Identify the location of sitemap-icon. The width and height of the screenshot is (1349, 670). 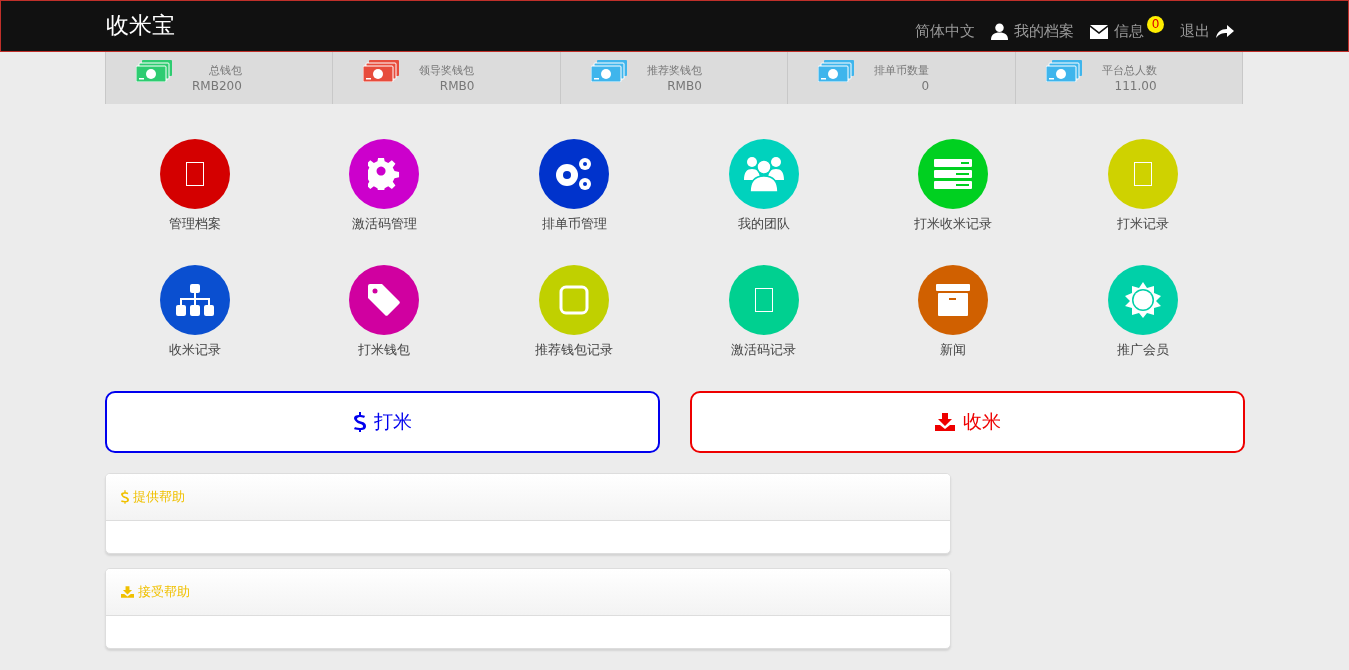
(194, 300).